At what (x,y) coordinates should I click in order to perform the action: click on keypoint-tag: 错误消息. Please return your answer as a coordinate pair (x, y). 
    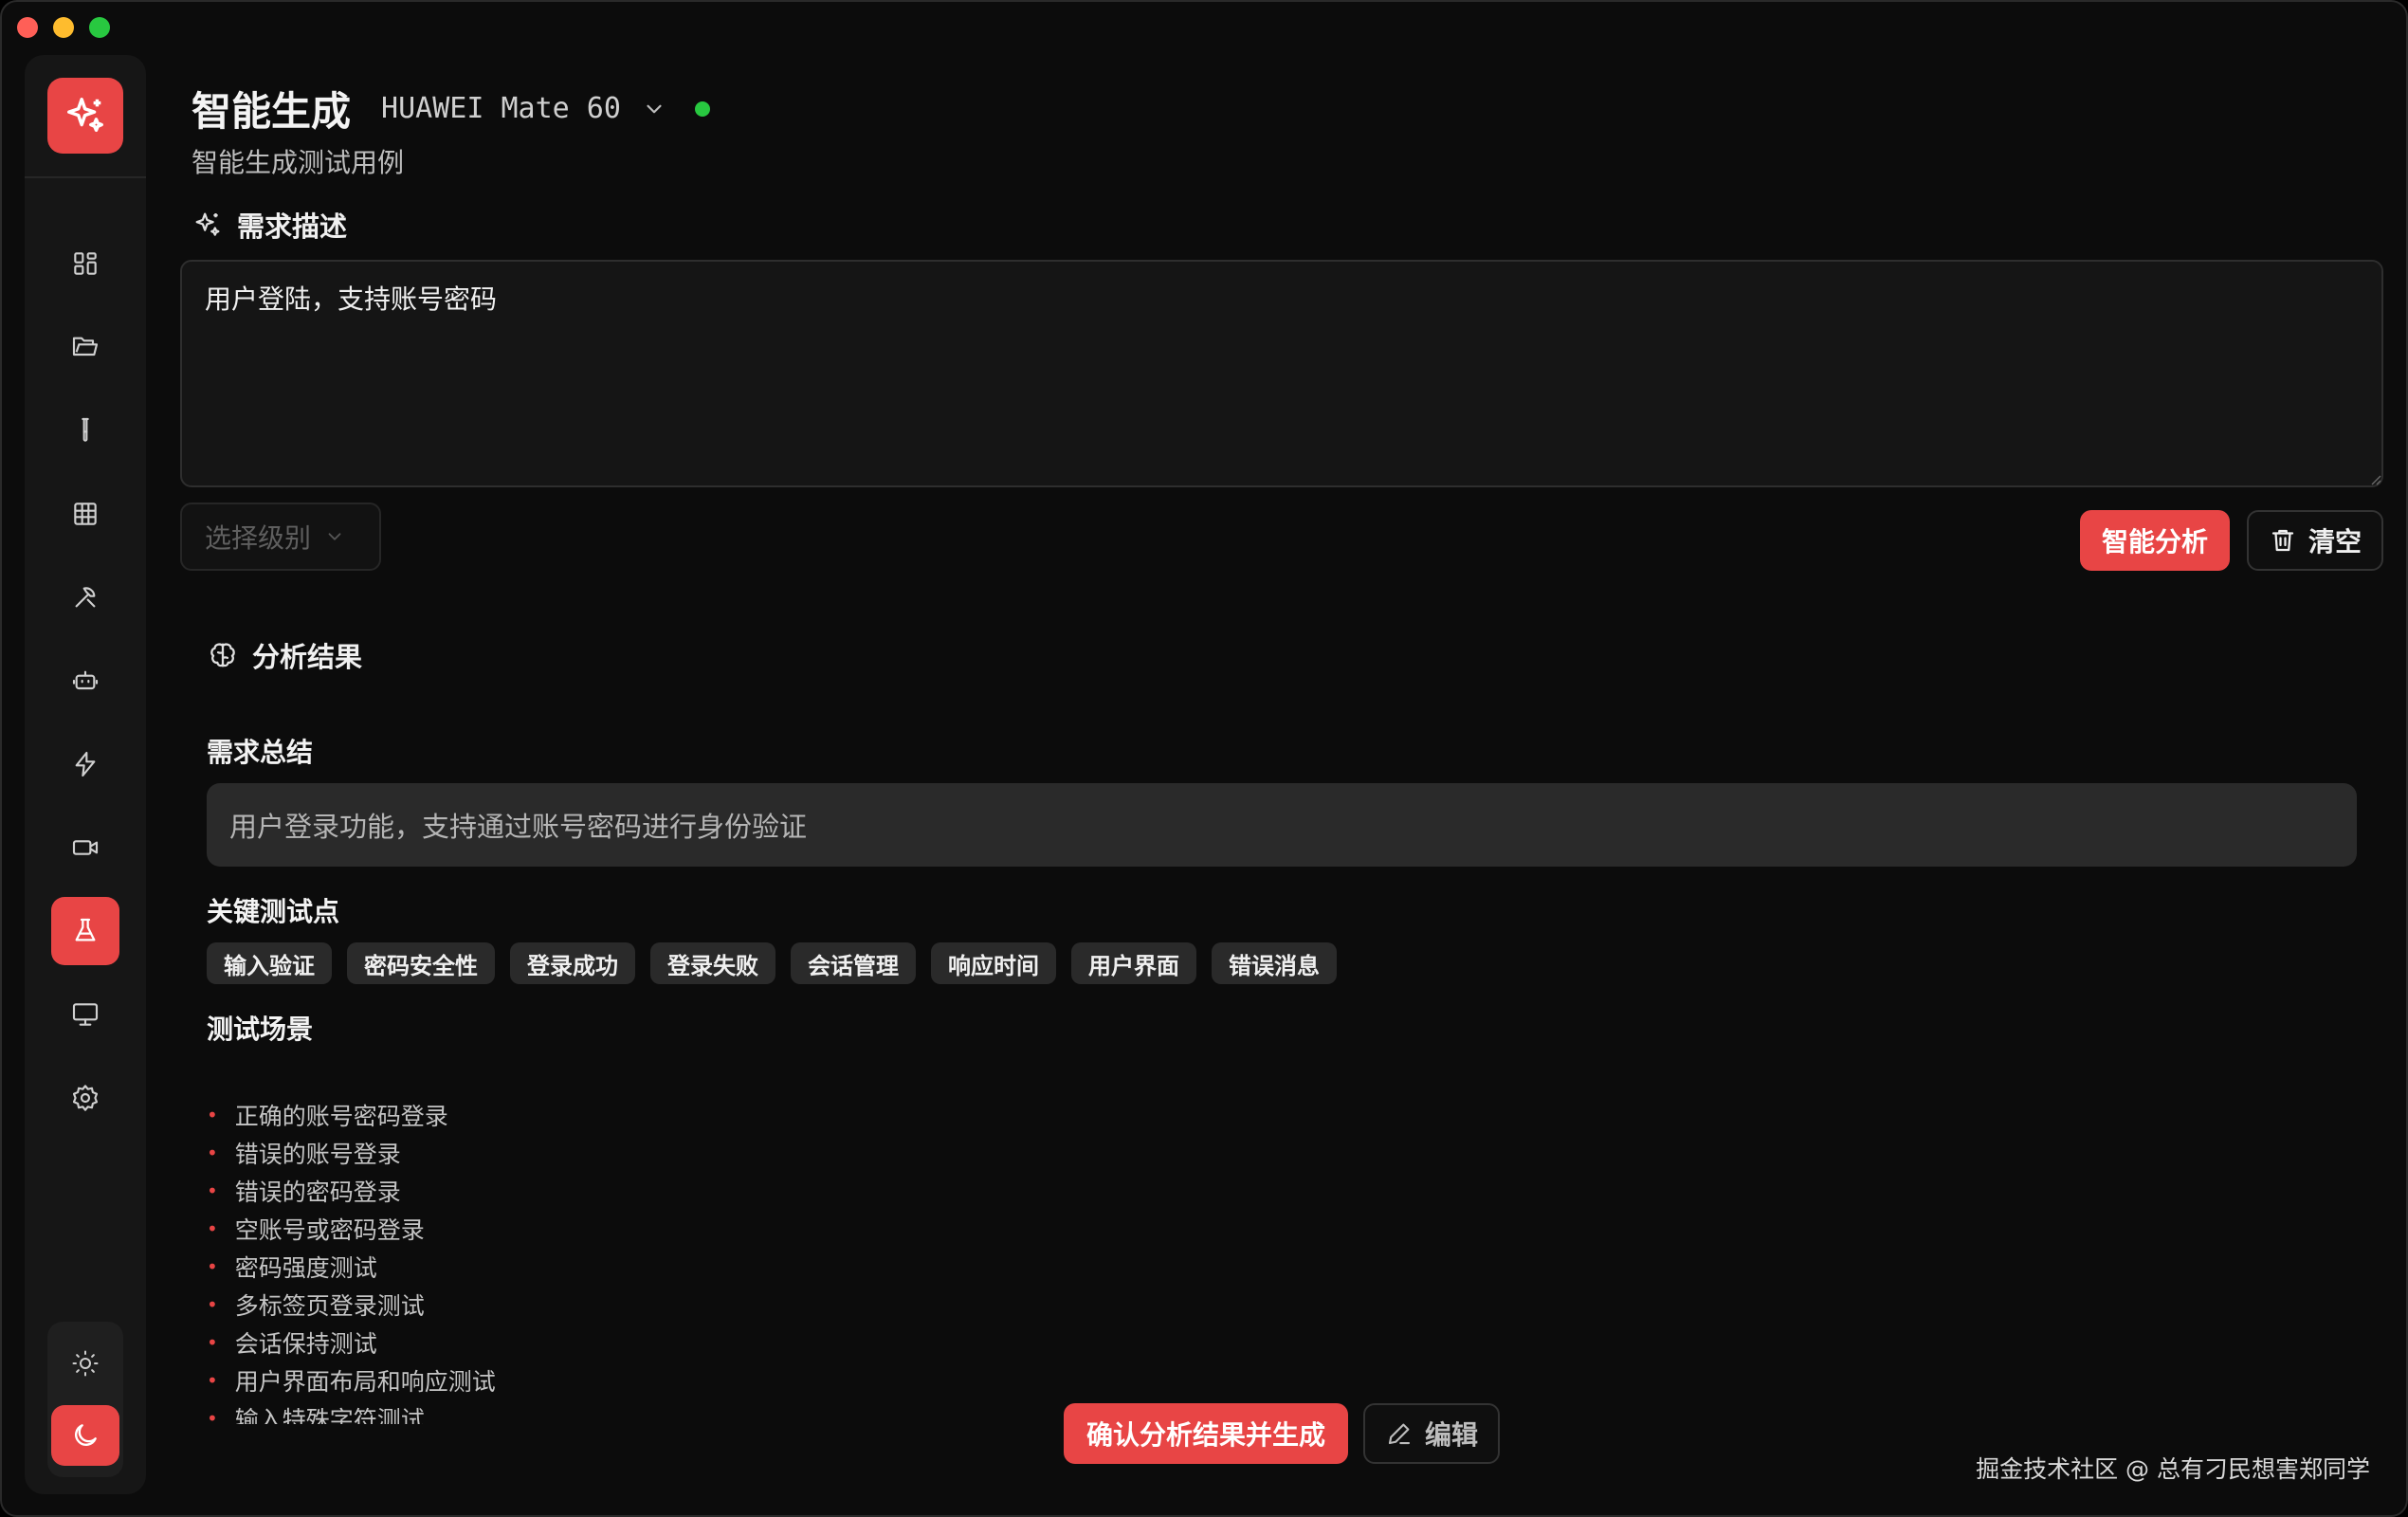
    Looking at the image, I should click on (1274, 963).